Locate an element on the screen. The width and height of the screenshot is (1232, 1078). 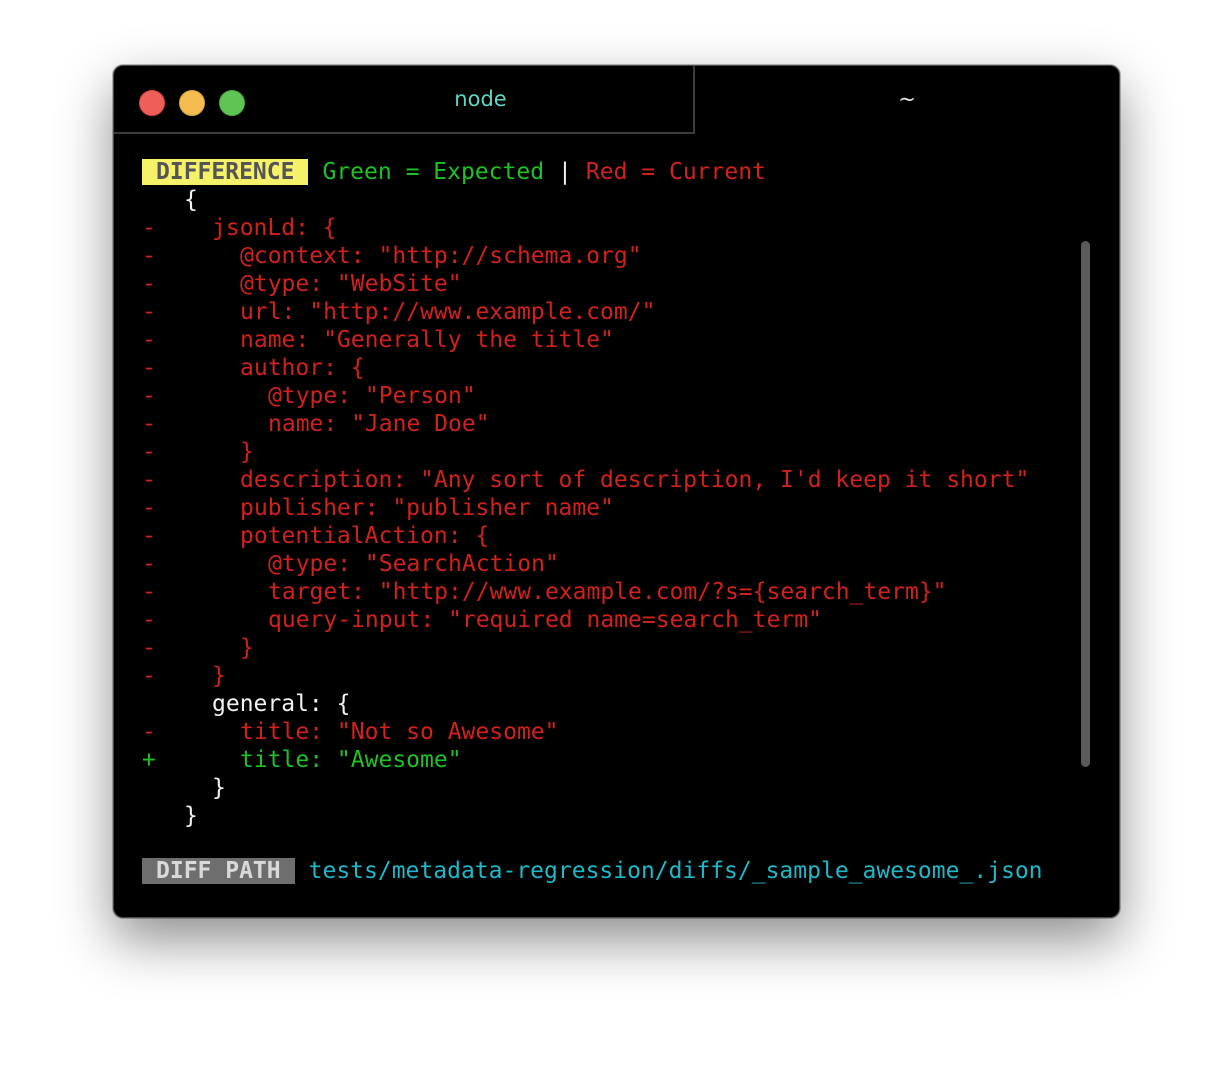
diff-line-text: query-input: "required name=search_term" is located at coordinates (545, 620).